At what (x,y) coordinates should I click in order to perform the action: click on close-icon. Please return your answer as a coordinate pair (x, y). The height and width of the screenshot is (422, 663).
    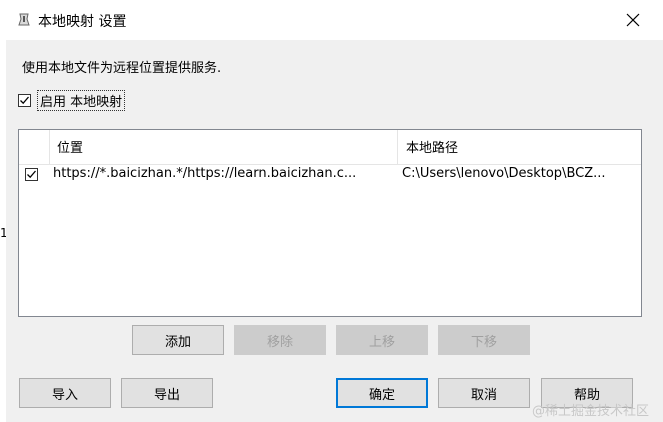
    Looking at the image, I should click on (633, 20).